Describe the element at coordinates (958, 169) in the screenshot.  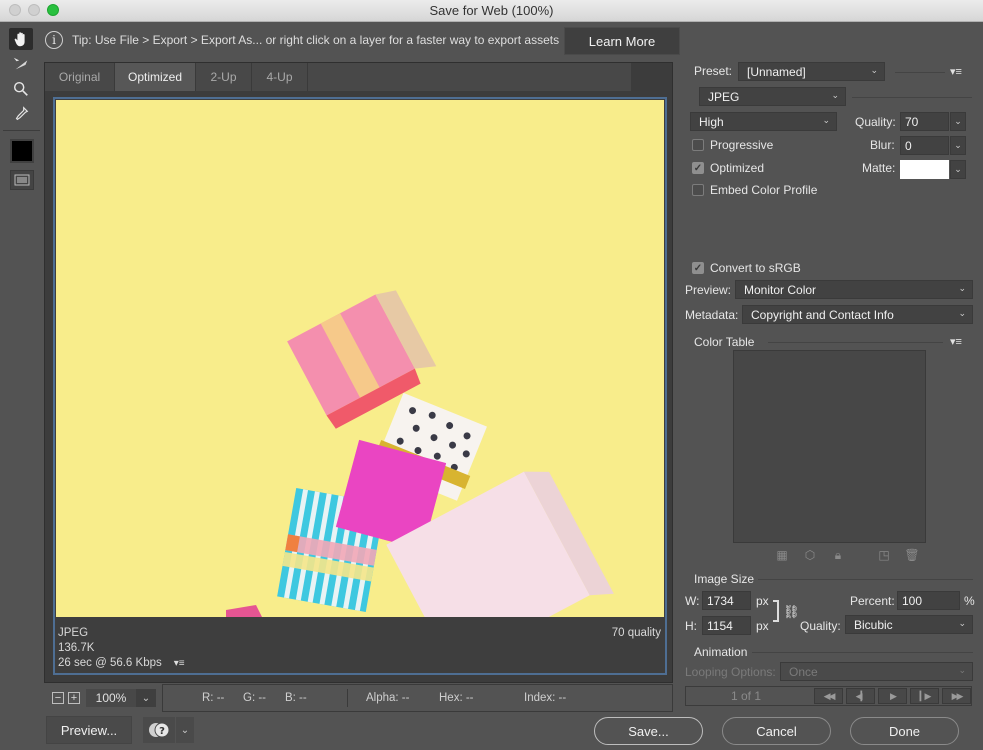
I see `matte-dropdown: ⌄` at that location.